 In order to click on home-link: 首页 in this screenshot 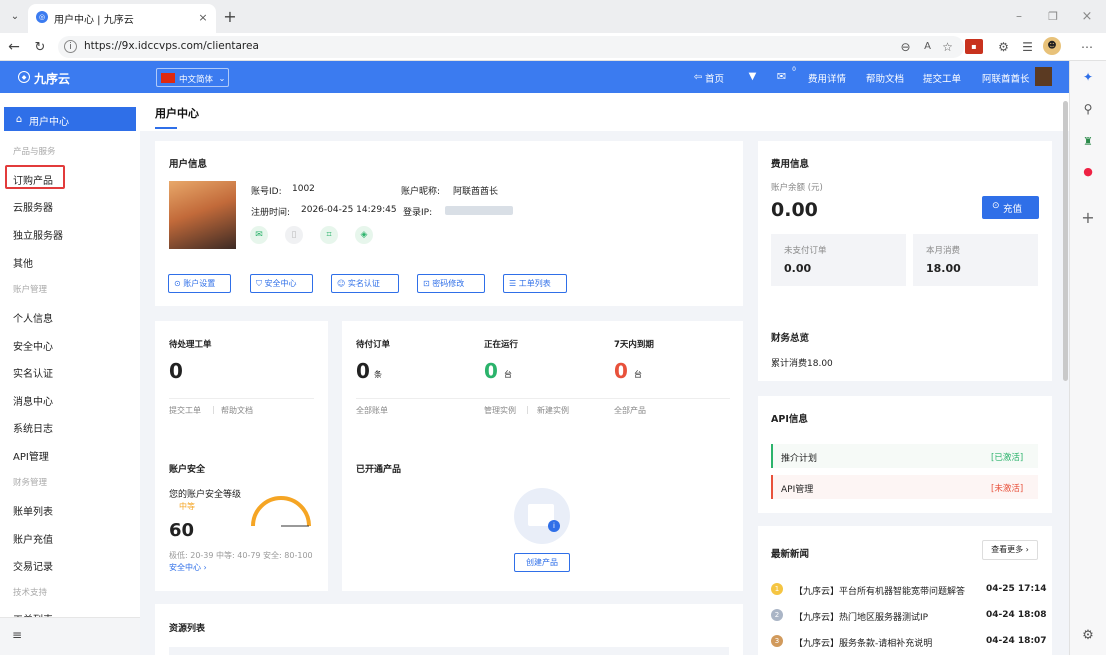, I will do `click(714, 78)`.